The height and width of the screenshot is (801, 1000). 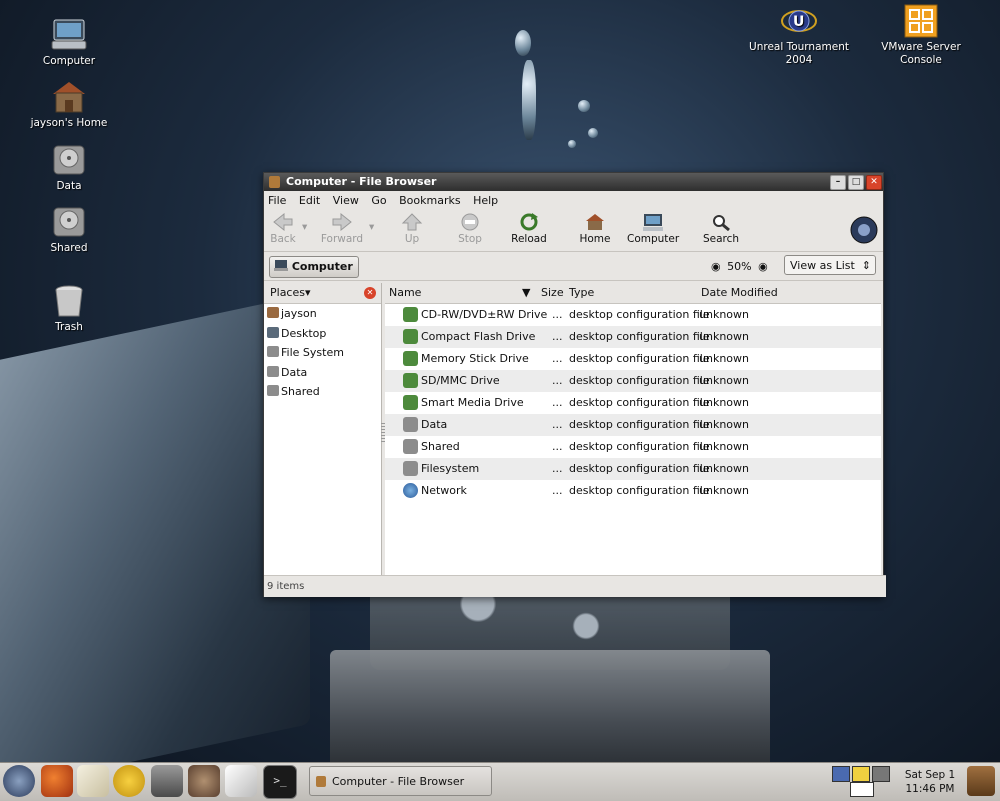 I want to click on column-type: Type, so click(x=581, y=293).